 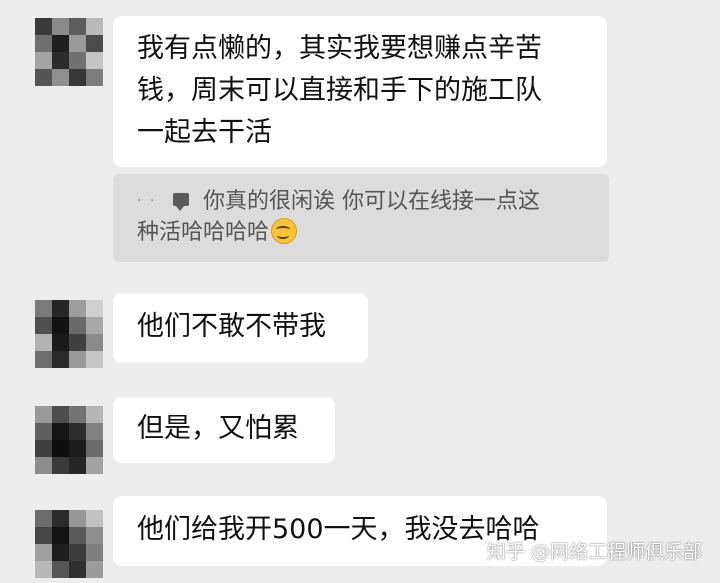 I want to click on message-bubble: 但是，又怕累, so click(x=224, y=430).